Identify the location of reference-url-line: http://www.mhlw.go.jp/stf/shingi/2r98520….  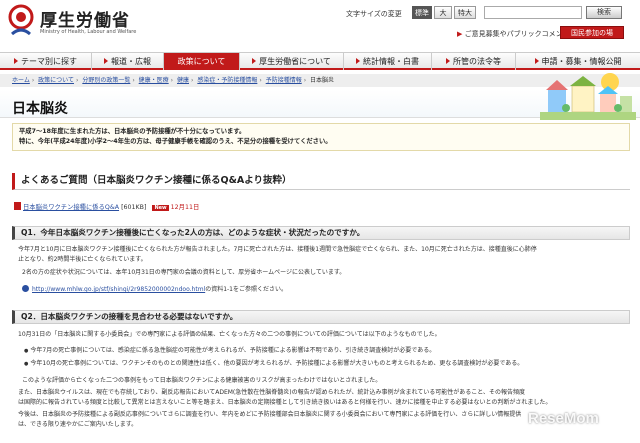
(154, 288).